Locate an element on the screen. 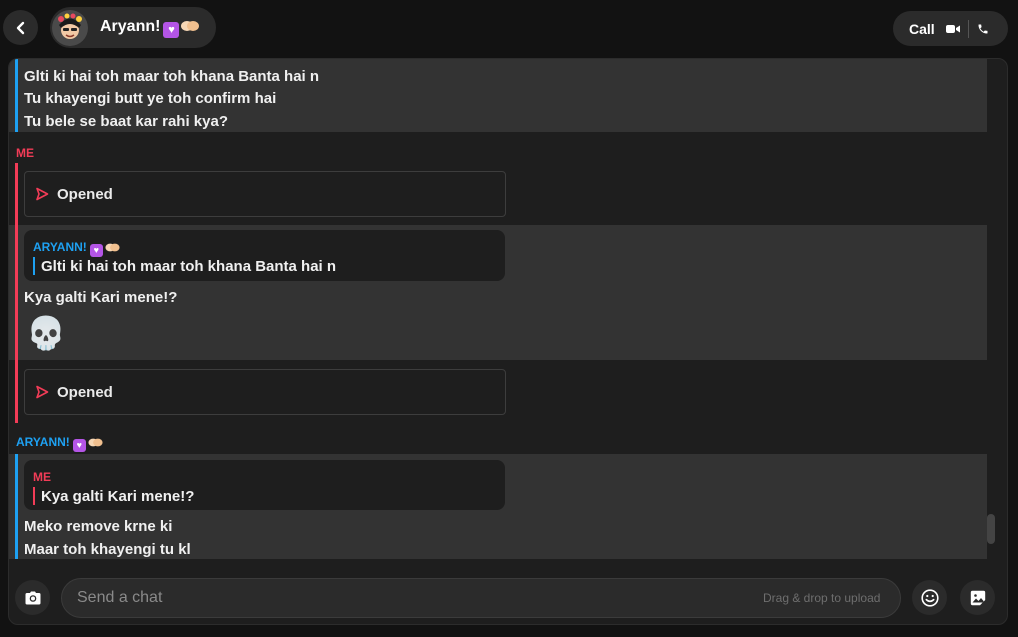 This screenshot has width=1018, height=637. camera-button is located at coordinates (32, 597).